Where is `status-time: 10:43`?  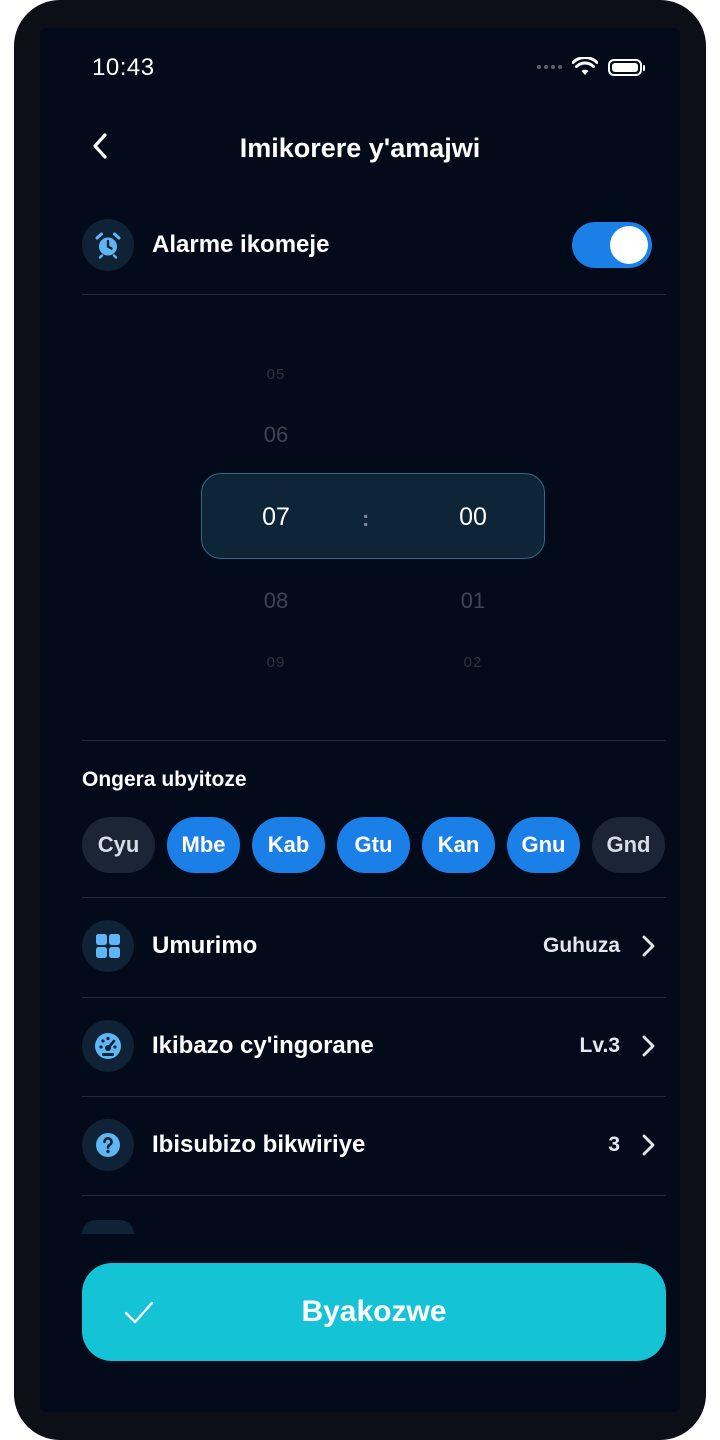 status-time: 10:43 is located at coordinates (123, 67).